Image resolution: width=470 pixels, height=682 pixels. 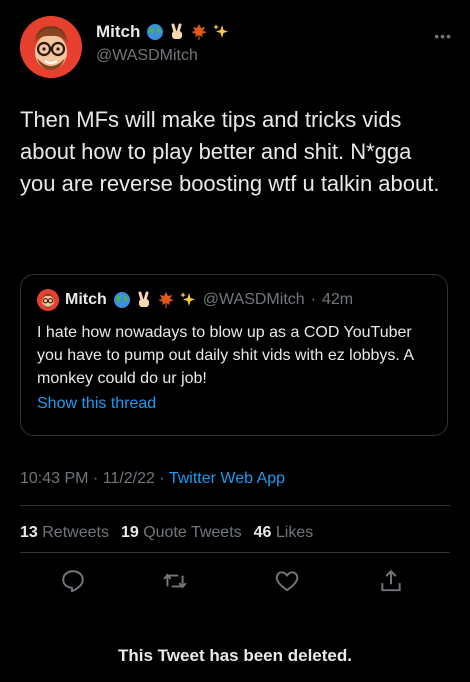 I want to click on quoted-author-badges, so click(x=155, y=300).